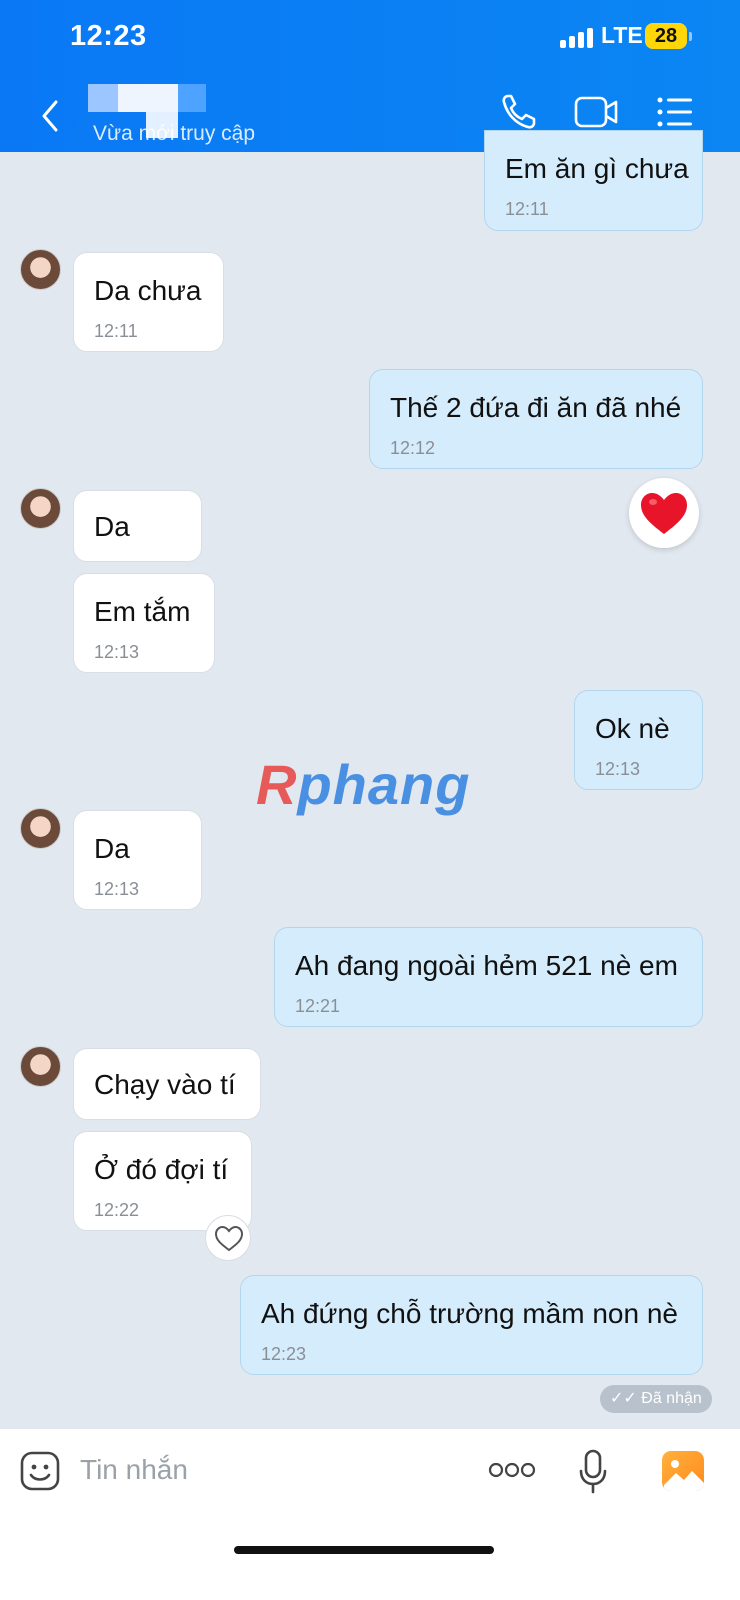 This screenshot has height=1600, width=740. I want to click on battery-icon: 28, so click(666, 36).